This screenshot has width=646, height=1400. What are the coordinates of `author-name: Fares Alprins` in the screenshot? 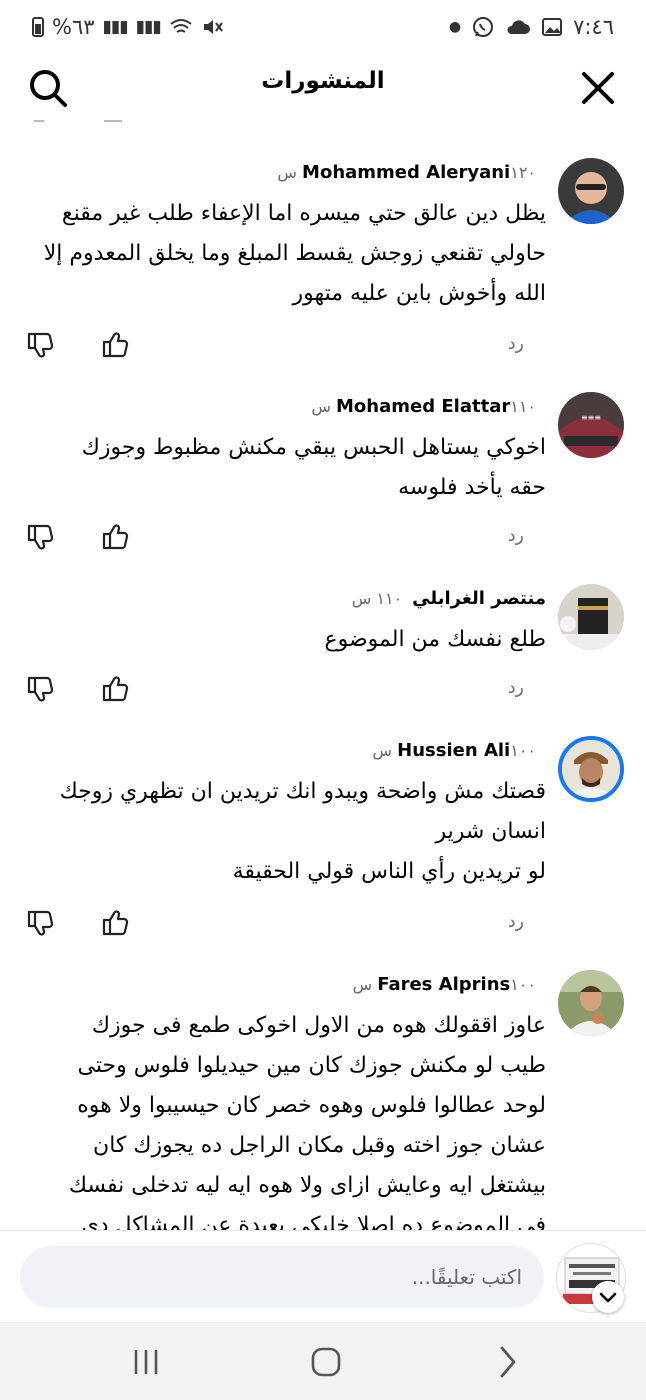 It's located at (443, 984).